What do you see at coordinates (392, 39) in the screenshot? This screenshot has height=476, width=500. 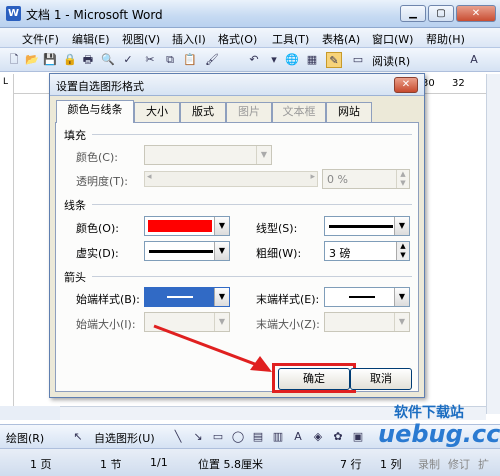 I see `menu-window: 窗口(W)` at bounding box center [392, 39].